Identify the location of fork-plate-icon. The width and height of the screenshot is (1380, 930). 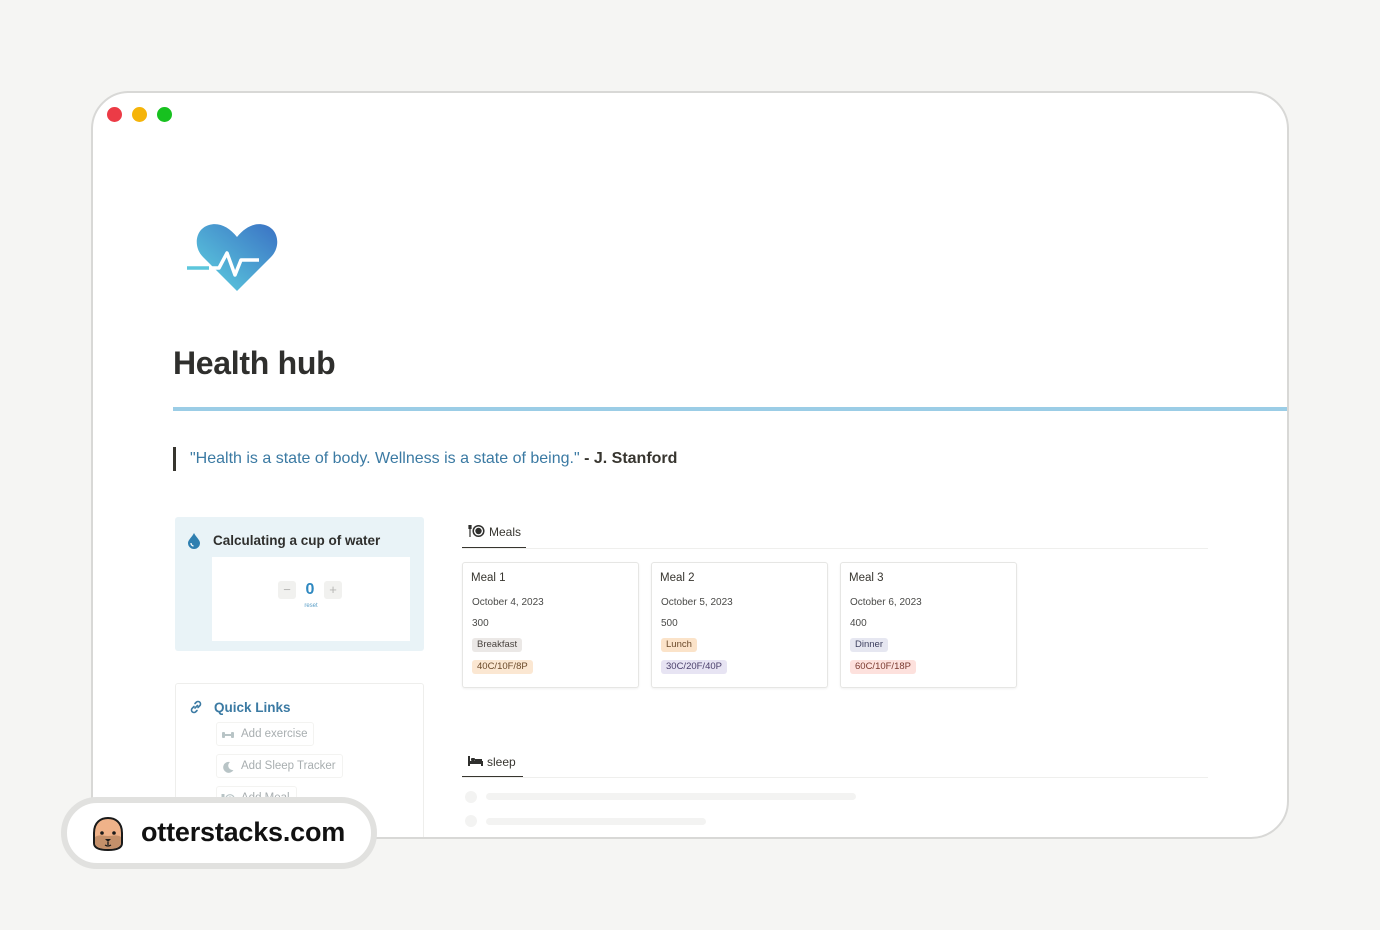
(476, 532).